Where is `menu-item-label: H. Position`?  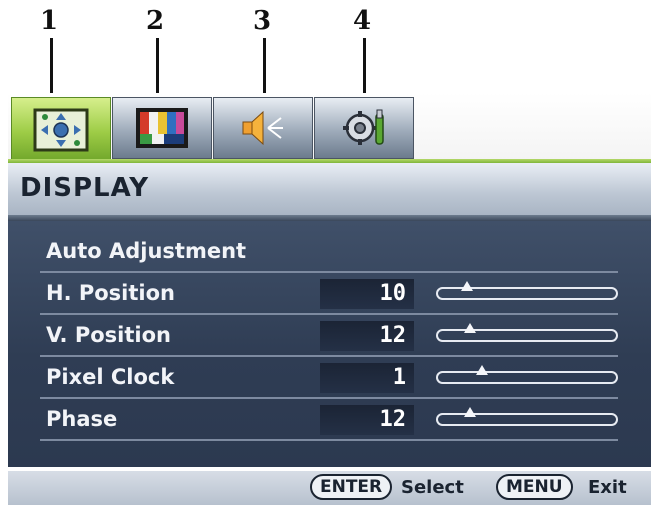 menu-item-label: H. Position is located at coordinates (110, 293).